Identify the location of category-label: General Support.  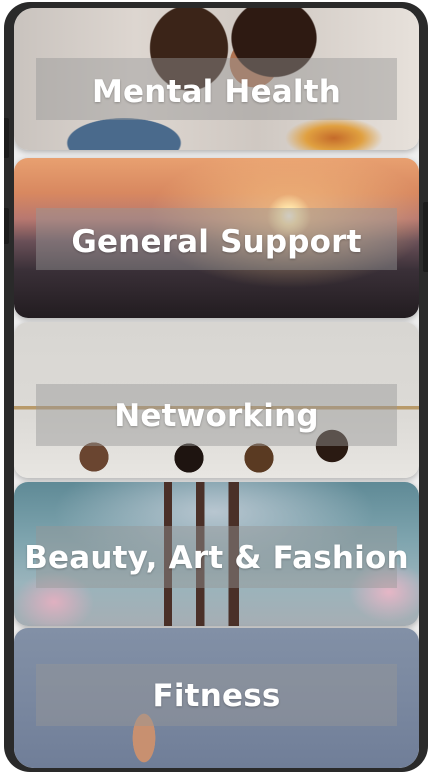
(216, 242).